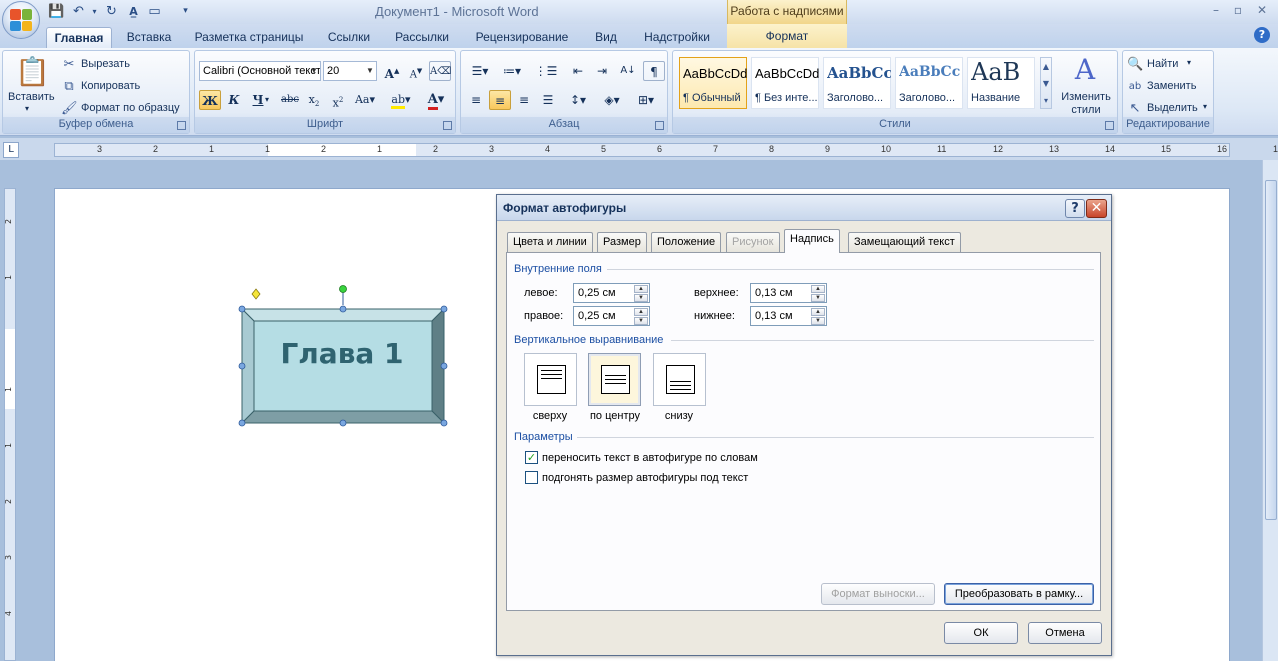 This screenshot has height=661, width=1278. What do you see at coordinates (787, 36) in the screenshot?
I see `tab-format: Формат` at bounding box center [787, 36].